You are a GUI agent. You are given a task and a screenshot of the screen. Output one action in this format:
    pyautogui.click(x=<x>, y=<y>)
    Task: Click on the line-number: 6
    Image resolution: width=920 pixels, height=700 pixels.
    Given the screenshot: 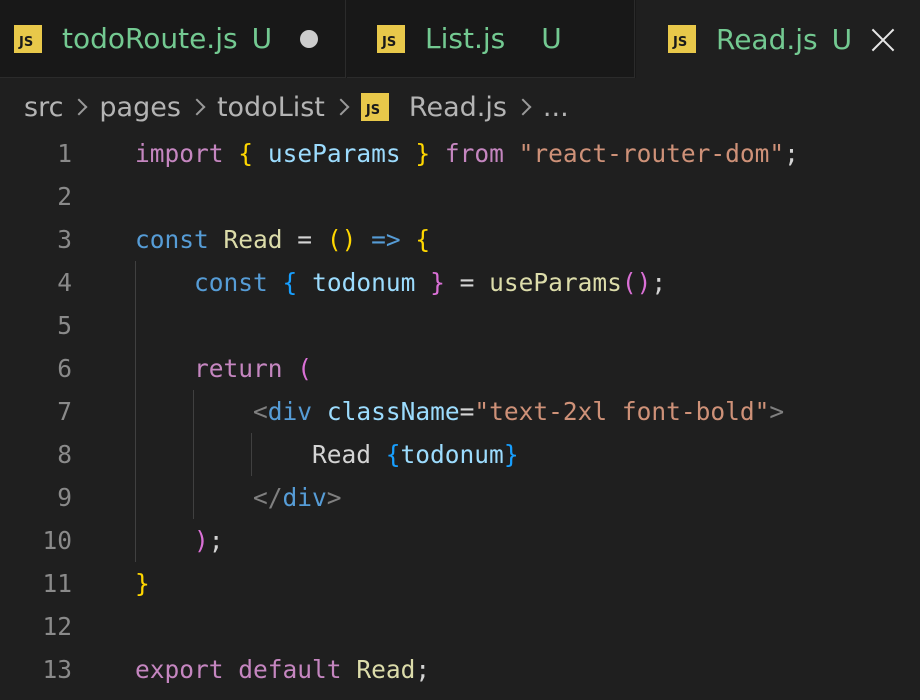 What is the action you would take?
    pyautogui.click(x=64, y=368)
    